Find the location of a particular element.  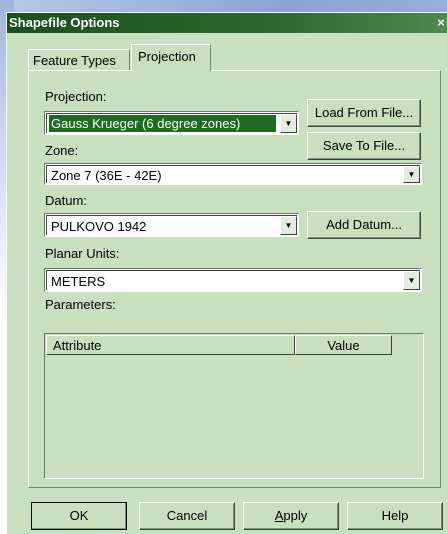

column-header-value: Value is located at coordinates (343, 345).